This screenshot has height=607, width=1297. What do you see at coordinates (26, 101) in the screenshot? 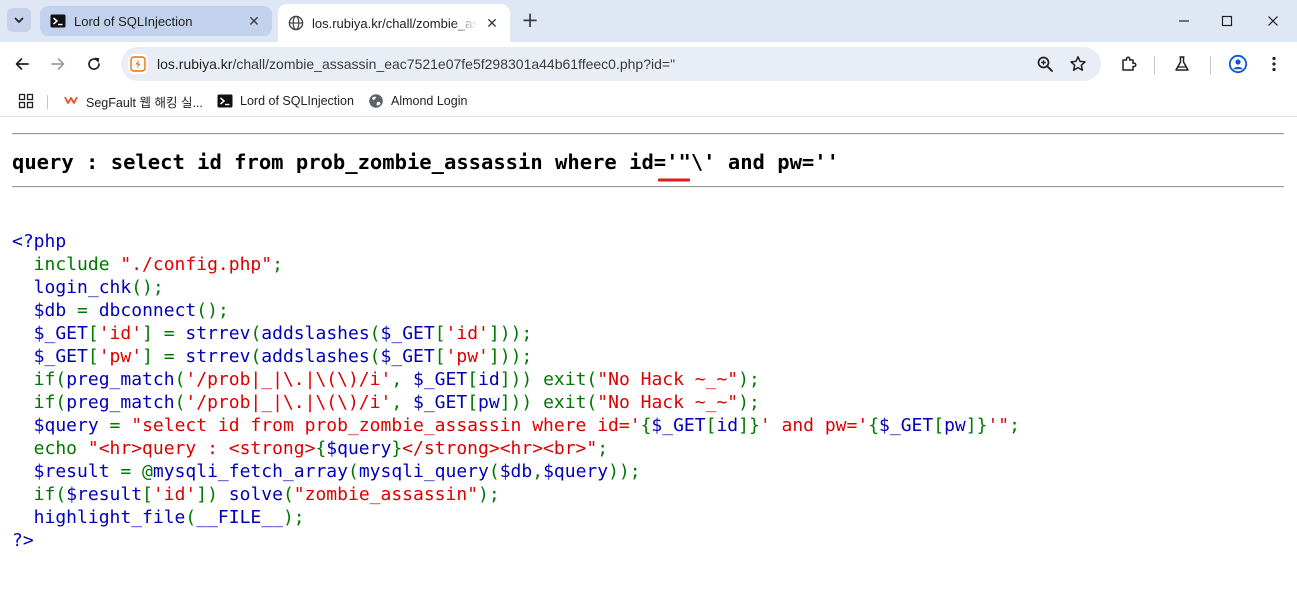
I see `apps-button` at bounding box center [26, 101].